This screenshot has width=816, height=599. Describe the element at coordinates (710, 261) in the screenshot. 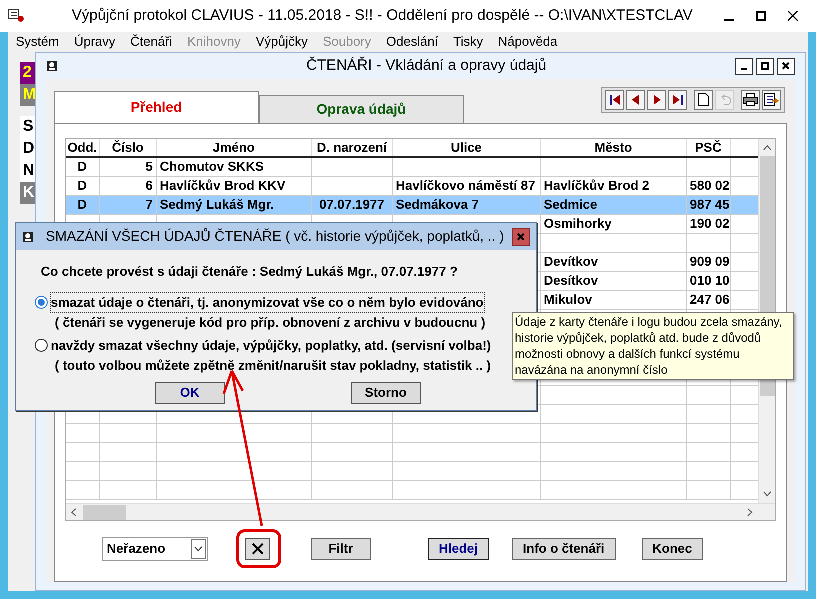

I see `table-cell: 909 09` at that location.